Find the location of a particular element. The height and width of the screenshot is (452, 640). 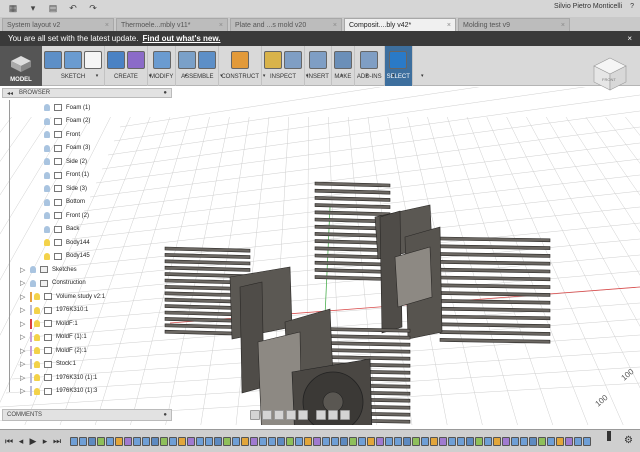

toolbar-group-label: CONSTRUCT is located at coordinates (240, 77).